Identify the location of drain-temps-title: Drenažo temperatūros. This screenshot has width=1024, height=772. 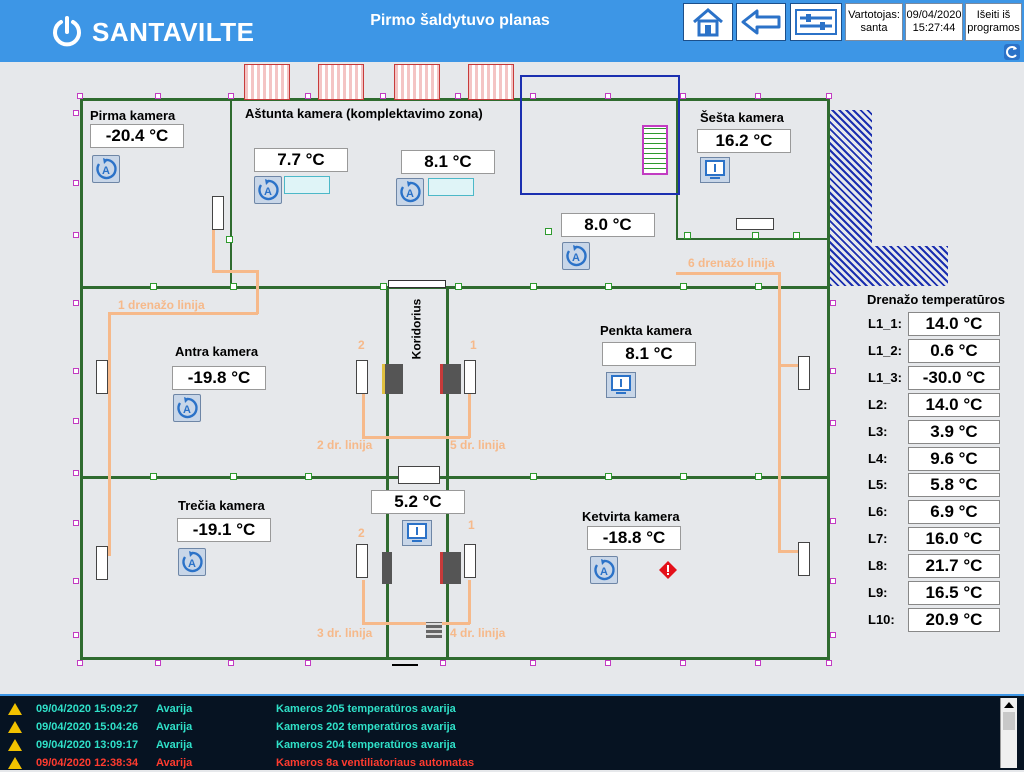
(936, 299).